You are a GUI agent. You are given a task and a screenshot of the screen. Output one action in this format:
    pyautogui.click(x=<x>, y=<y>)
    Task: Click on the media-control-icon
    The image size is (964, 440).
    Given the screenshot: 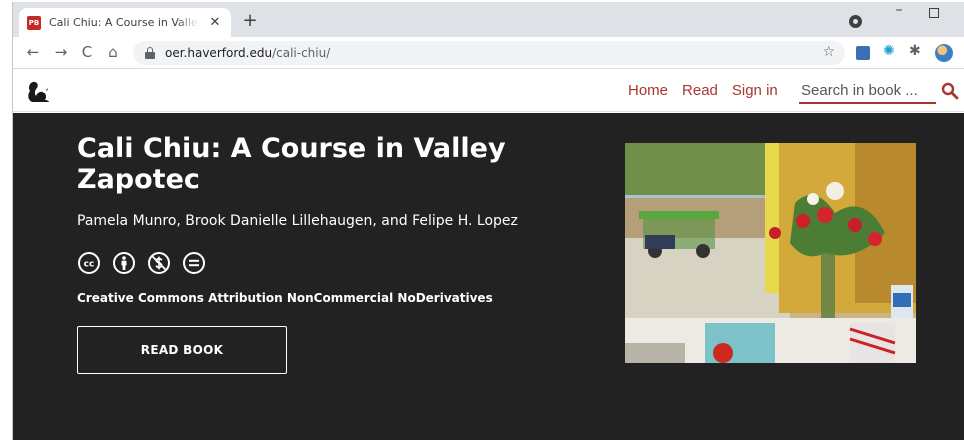 What is the action you would take?
    pyautogui.click(x=855, y=21)
    